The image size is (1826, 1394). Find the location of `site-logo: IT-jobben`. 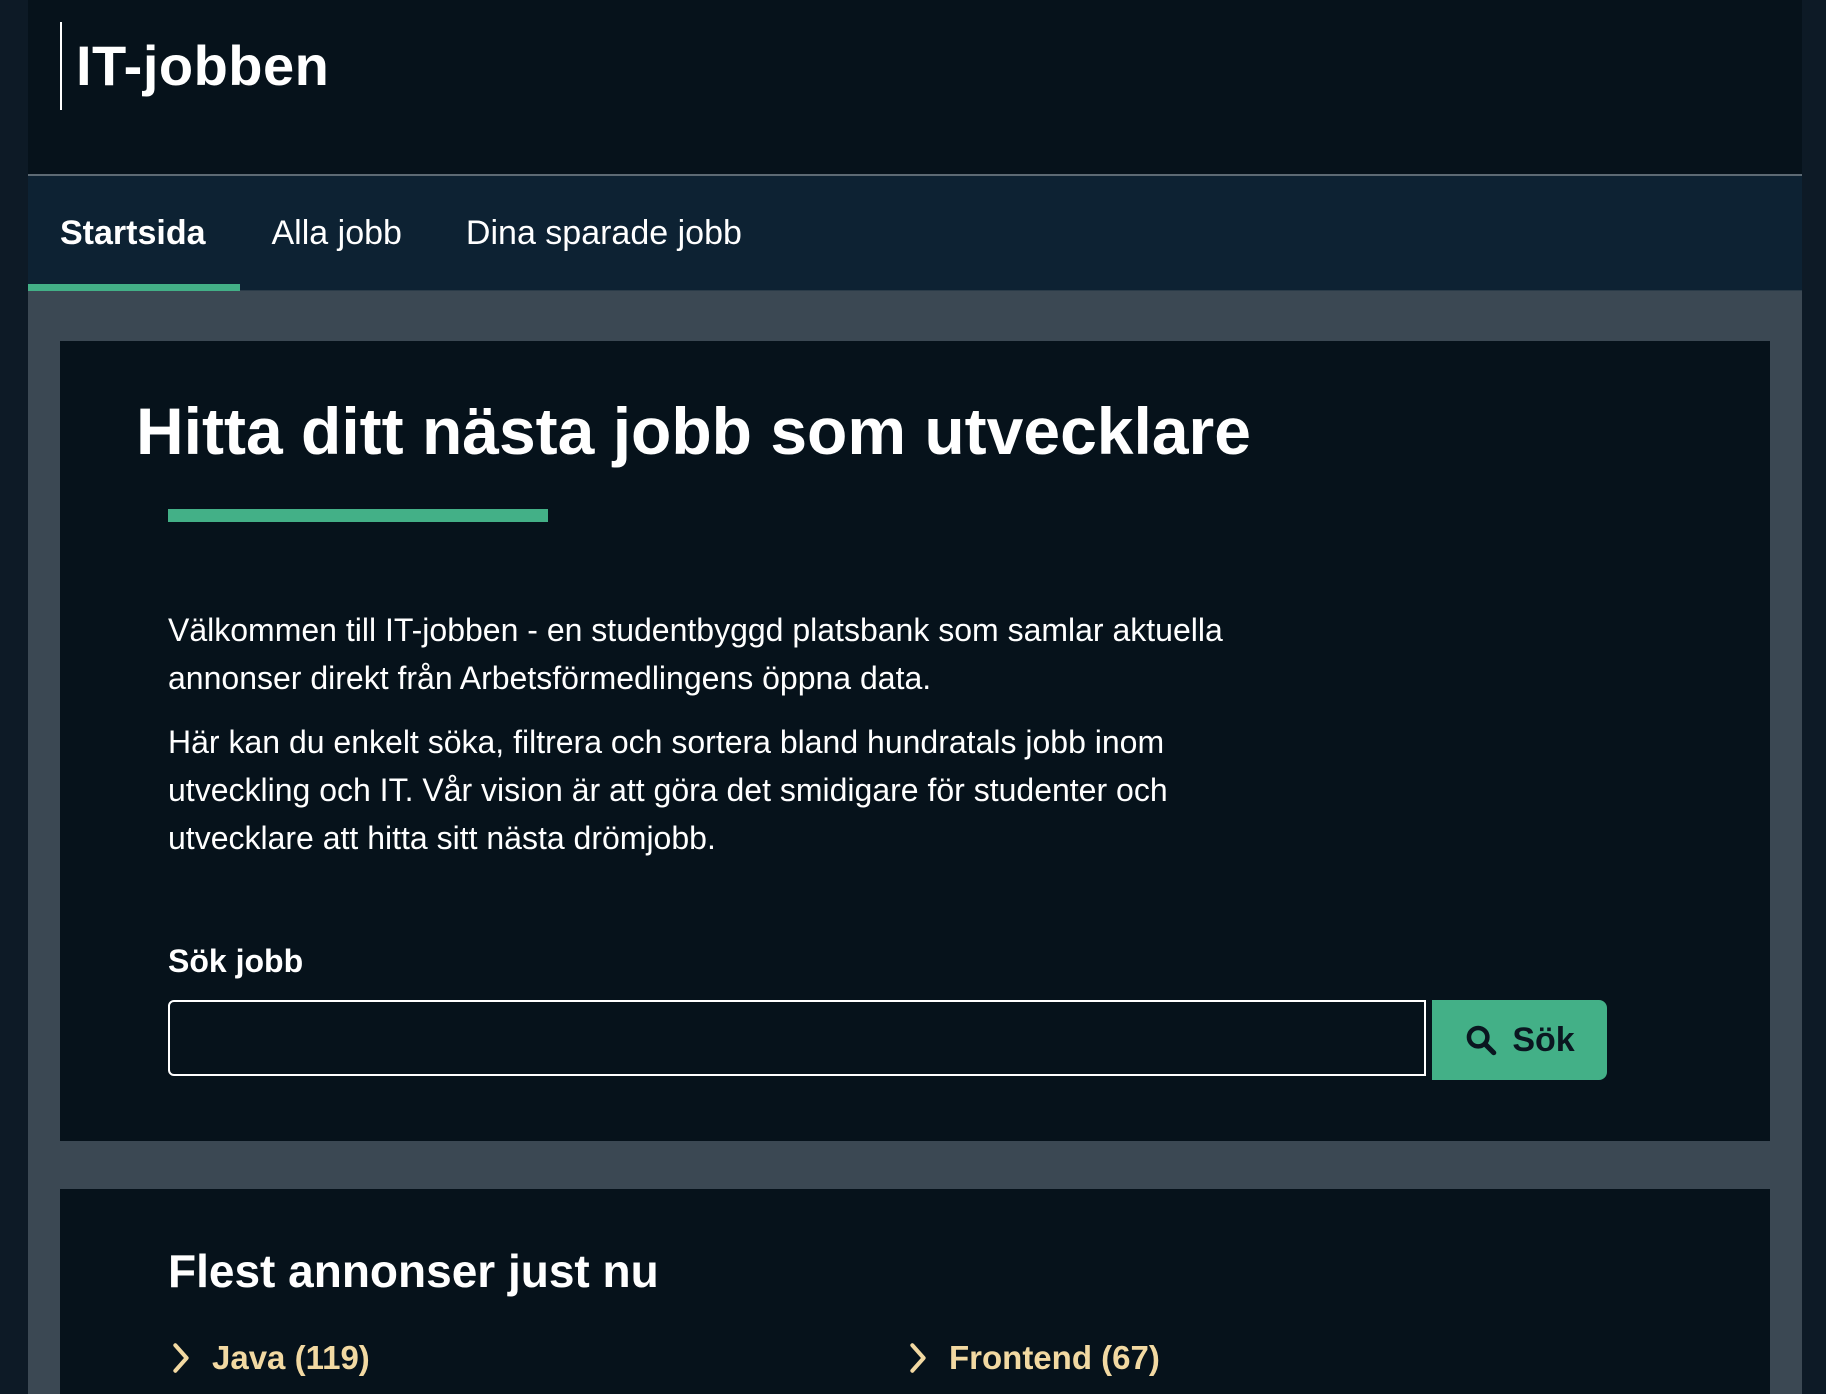

site-logo: IT-jobben is located at coordinates (194, 66).